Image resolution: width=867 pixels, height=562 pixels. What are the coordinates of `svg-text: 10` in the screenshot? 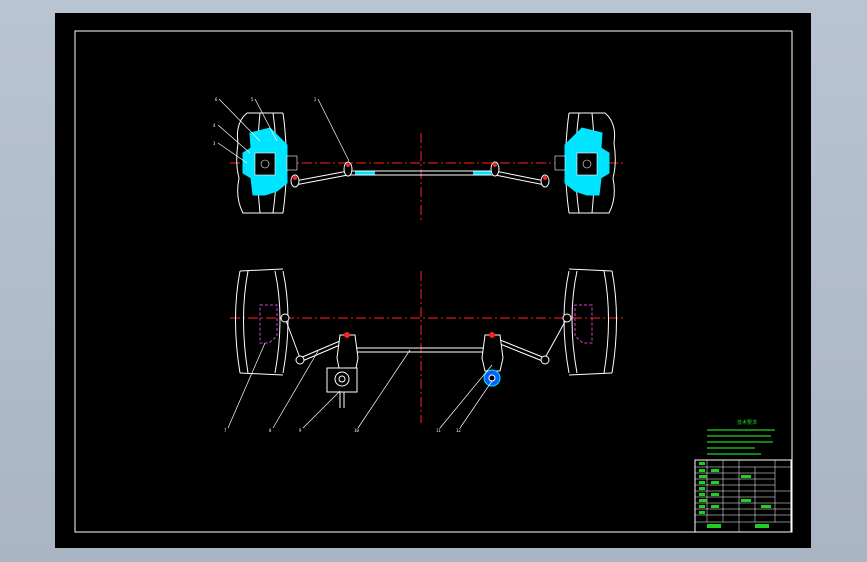 It's located at (356, 430).